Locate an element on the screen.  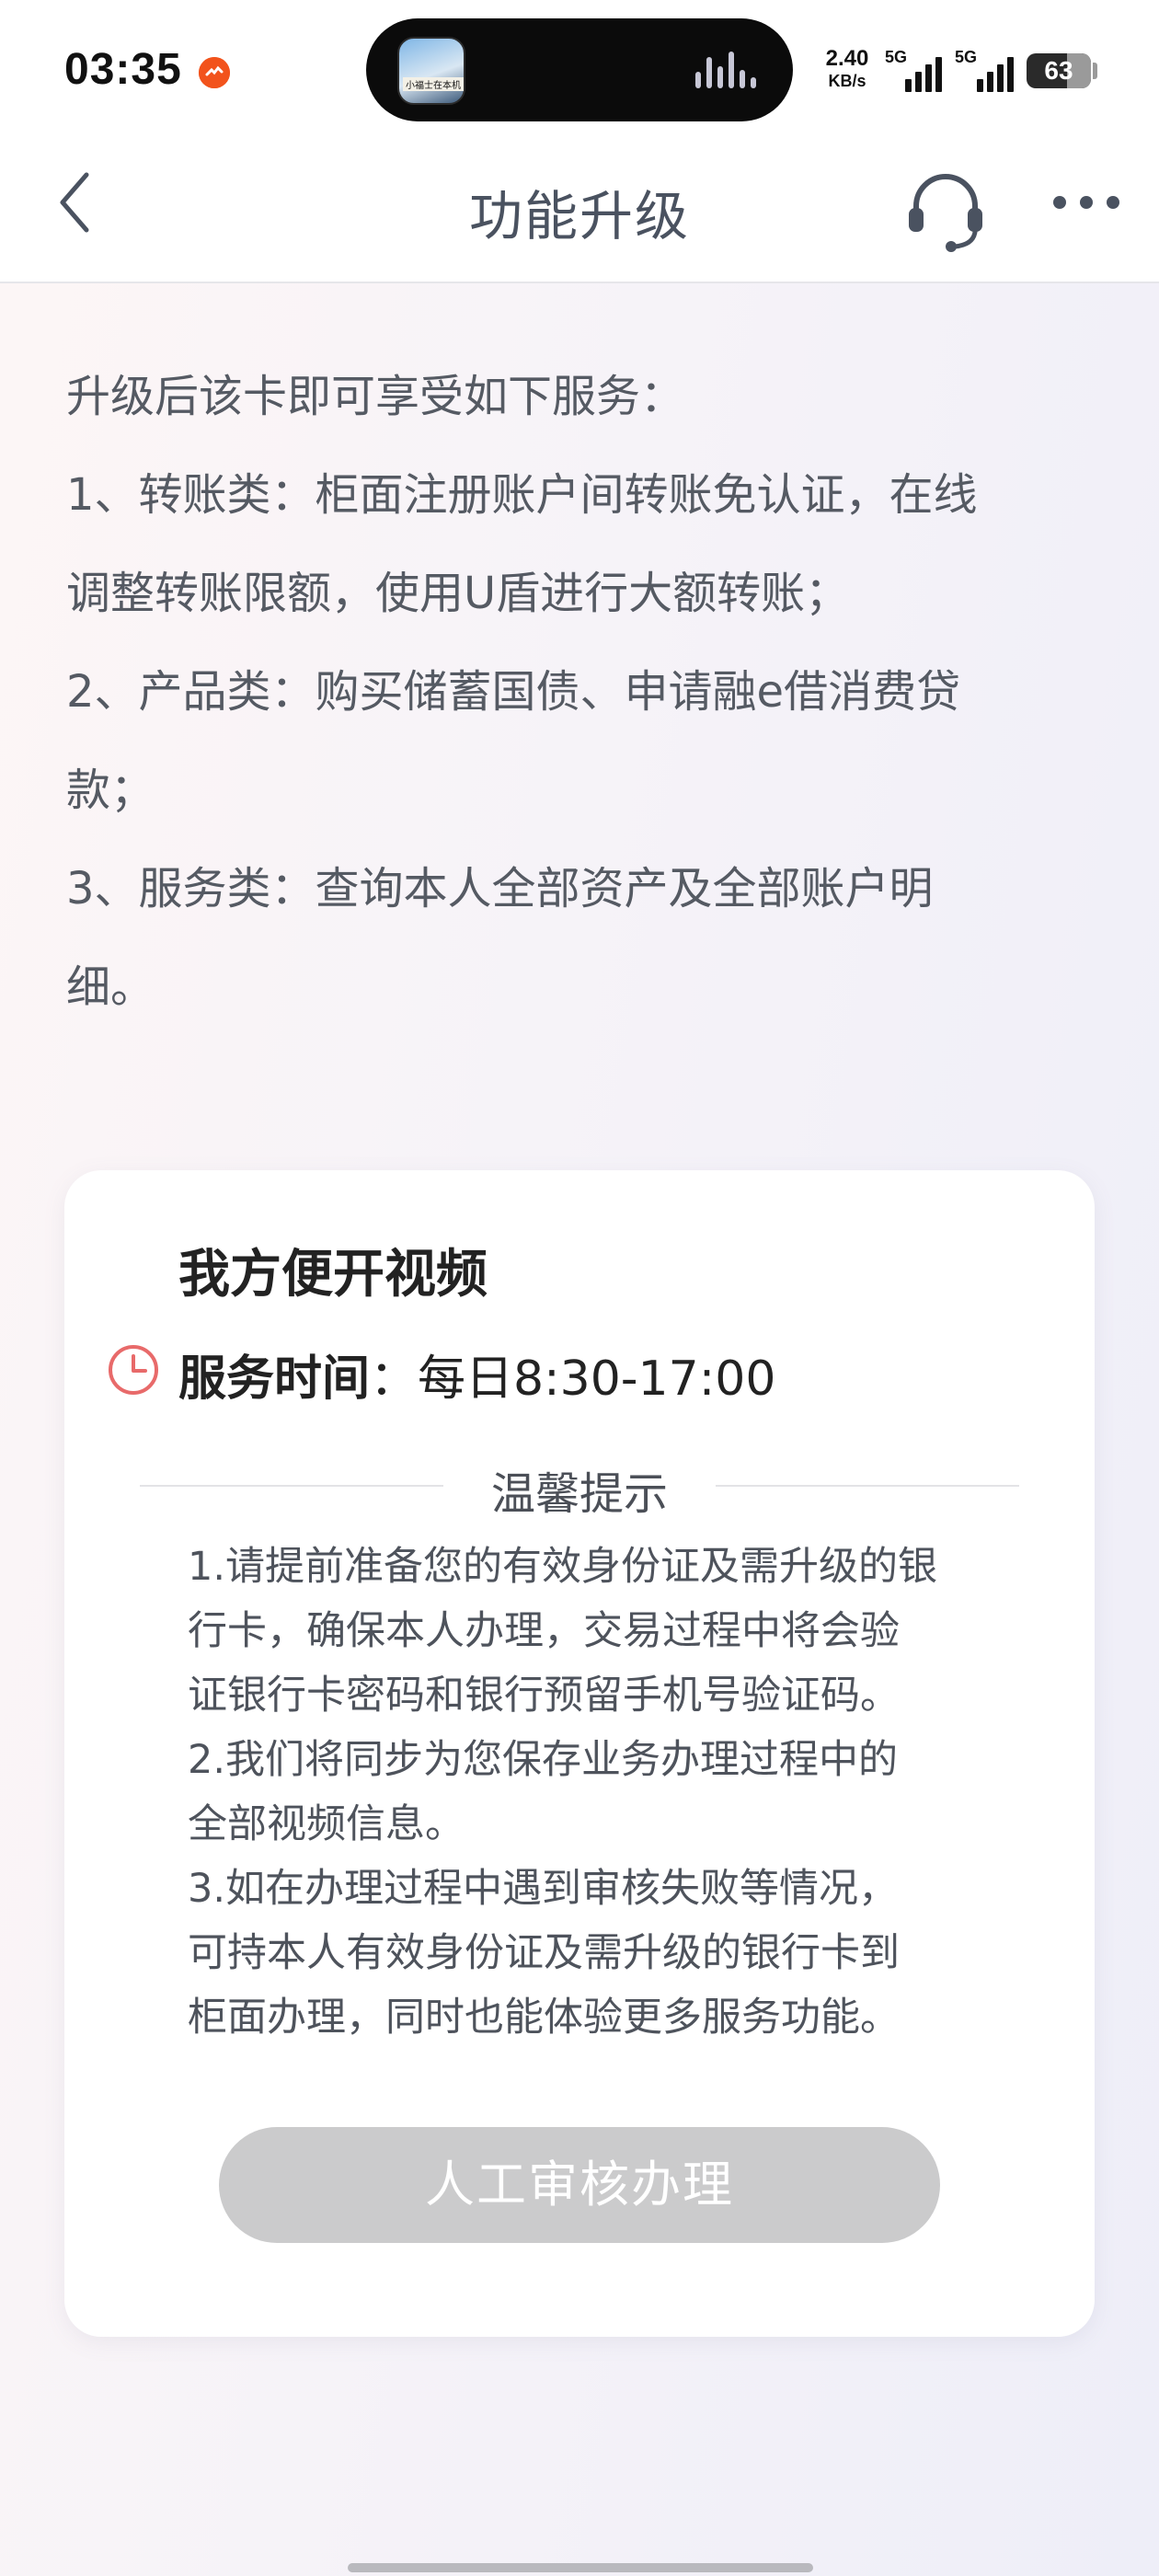
battery-tip is located at coordinates (1095, 71).